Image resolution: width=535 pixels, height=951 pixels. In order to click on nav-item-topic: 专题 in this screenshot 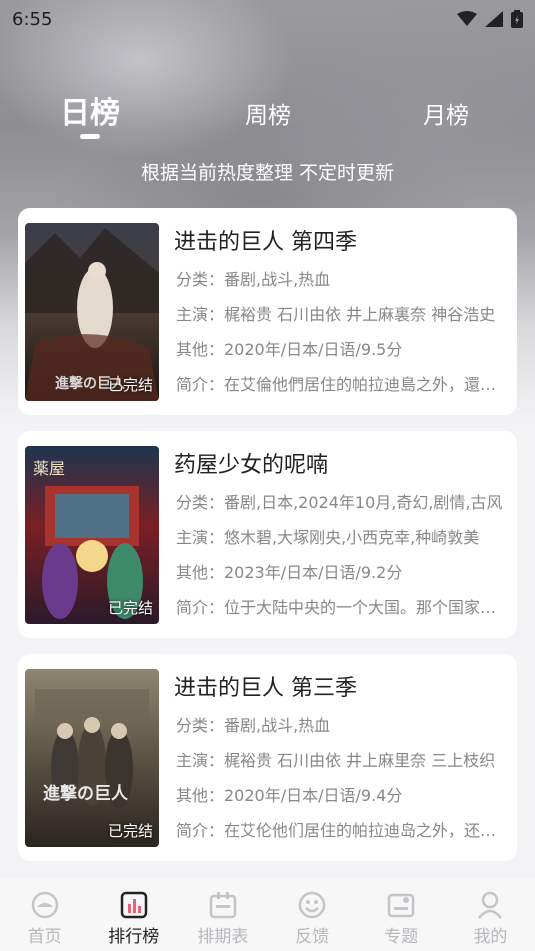, I will do `click(401, 914)`.